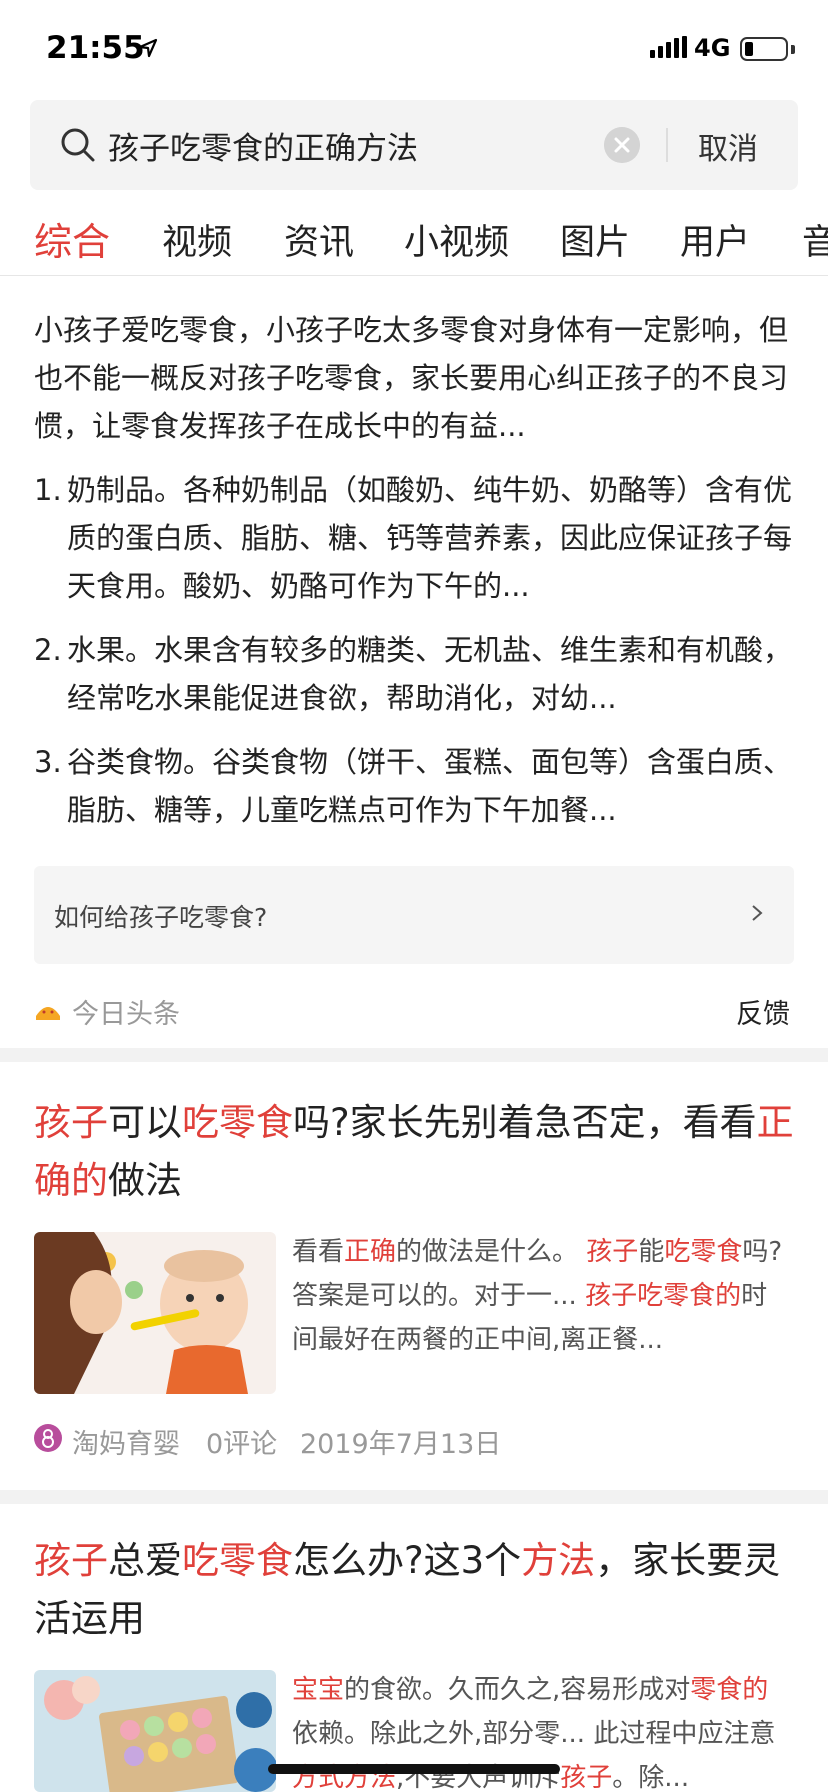 Image resolution: width=828 pixels, height=1792 pixels. What do you see at coordinates (815, 239) in the screenshot?
I see `tab-music: 音` at bounding box center [815, 239].